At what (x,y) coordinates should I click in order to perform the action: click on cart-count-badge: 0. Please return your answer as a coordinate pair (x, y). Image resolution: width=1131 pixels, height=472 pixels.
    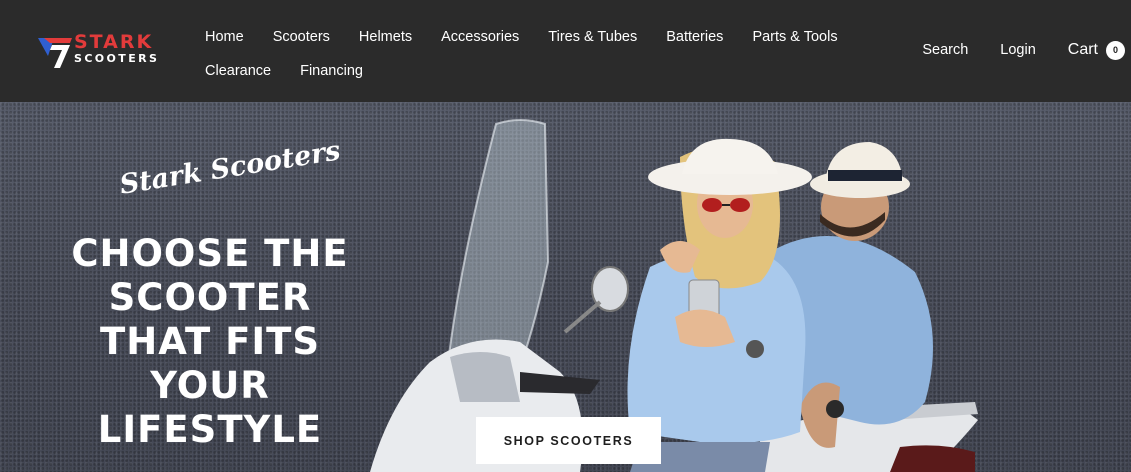
    Looking at the image, I should click on (1115, 50).